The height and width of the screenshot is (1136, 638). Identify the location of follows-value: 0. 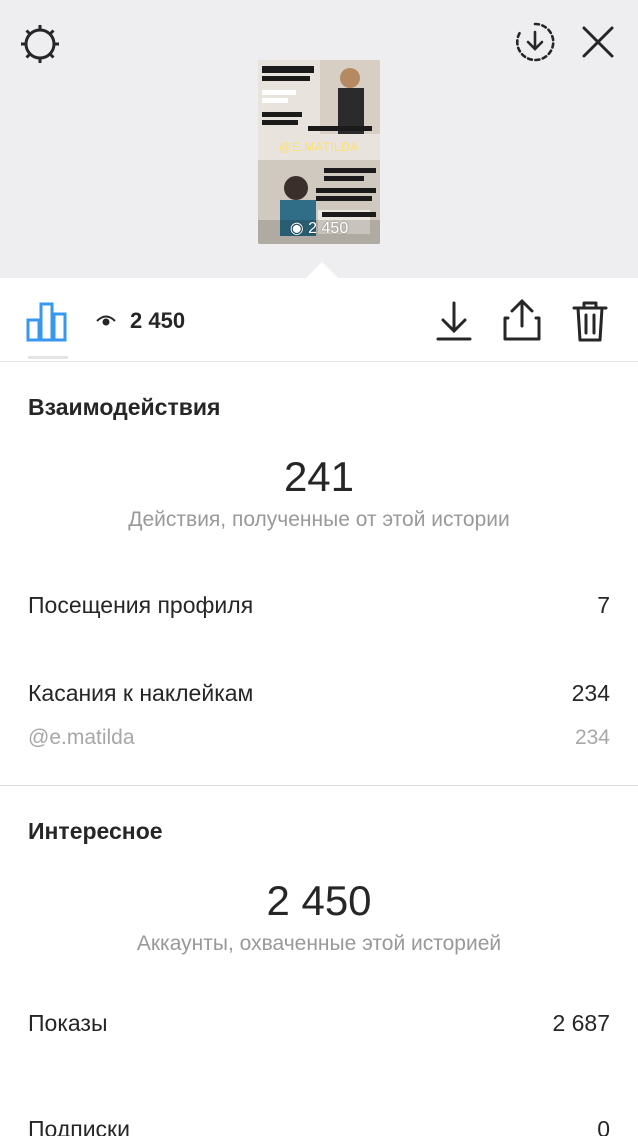
(603, 1126).